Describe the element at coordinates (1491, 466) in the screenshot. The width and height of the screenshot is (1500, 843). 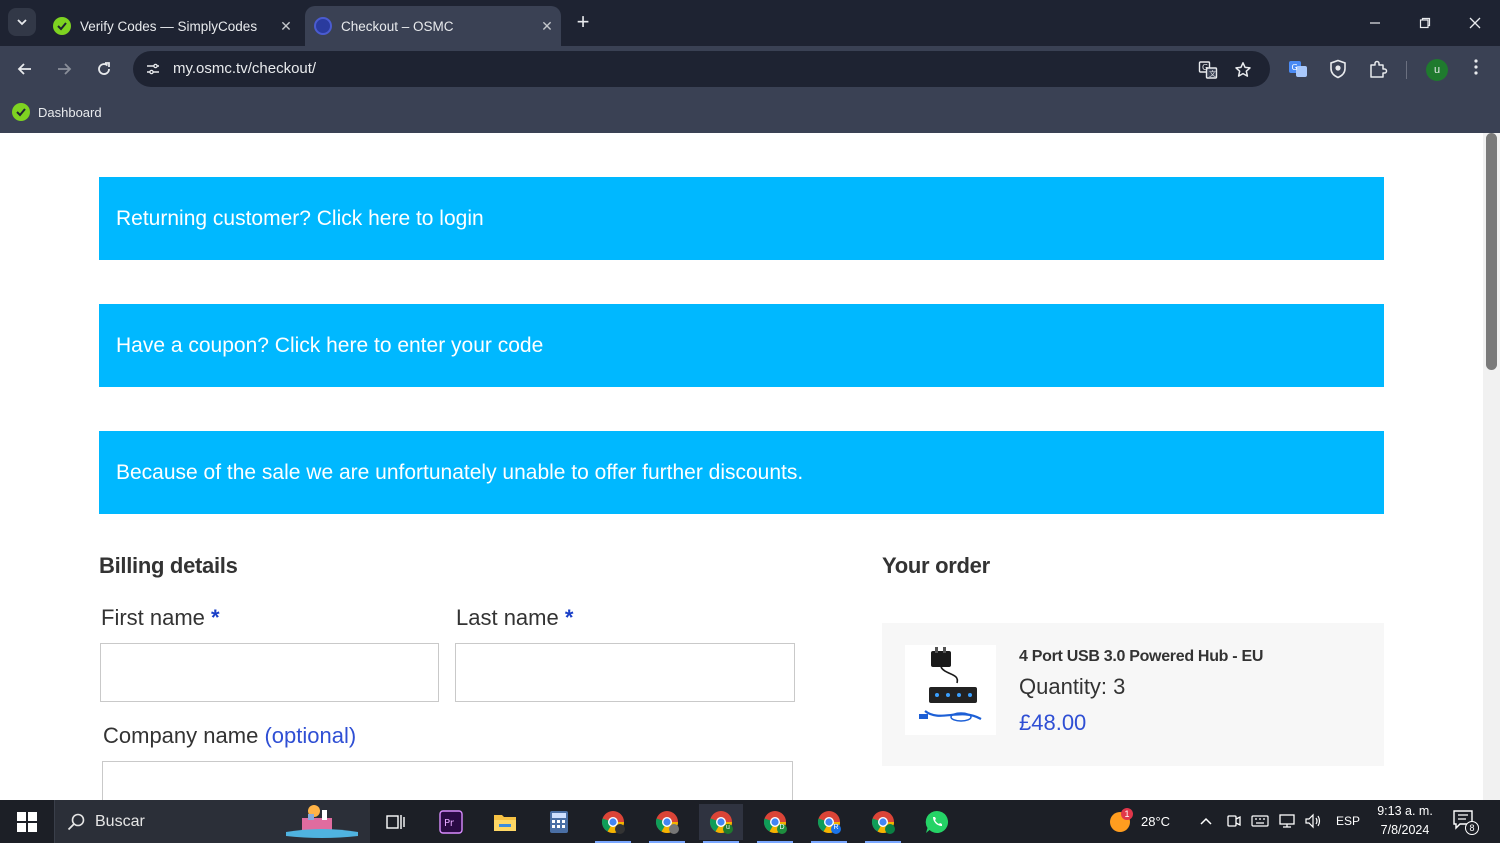
I see `page-scrollbar` at that location.